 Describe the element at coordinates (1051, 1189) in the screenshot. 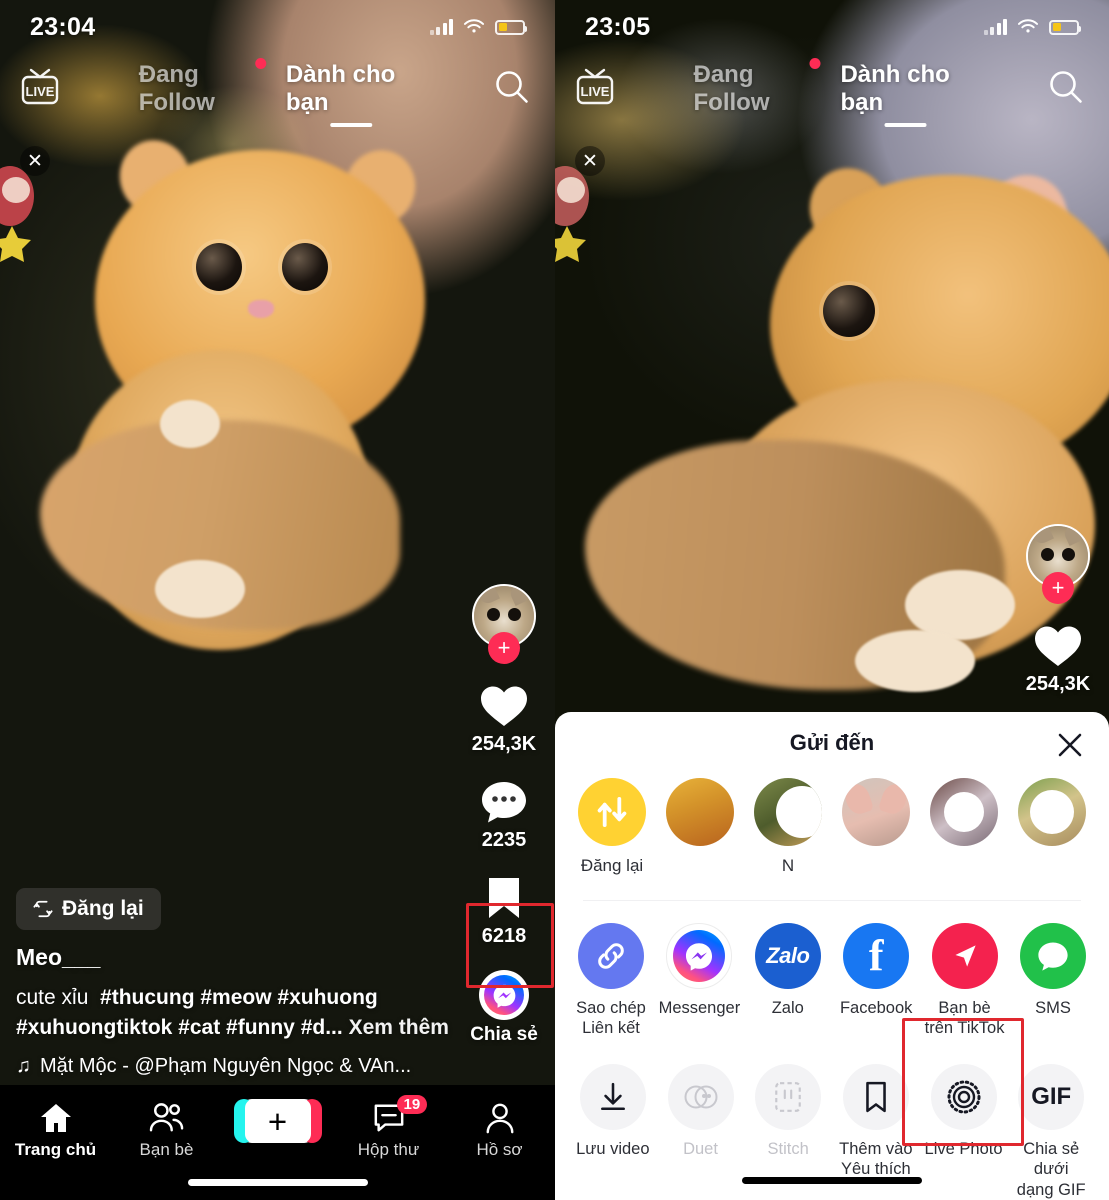

I see `action-label-line2: dạng GIF` at that location.